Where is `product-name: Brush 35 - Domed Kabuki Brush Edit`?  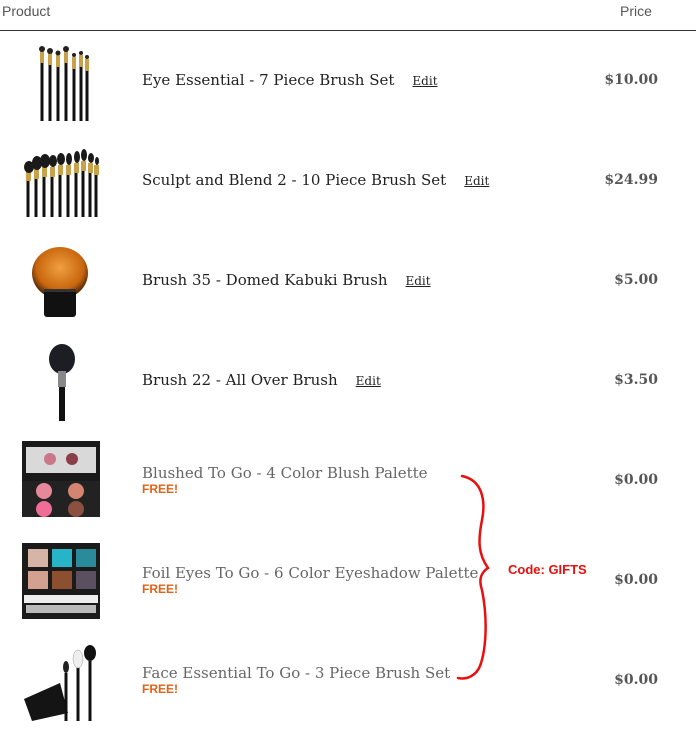 product-name: Brush 35 - Domed Kabuki Brush Edit is located at coordinates (286, 280).